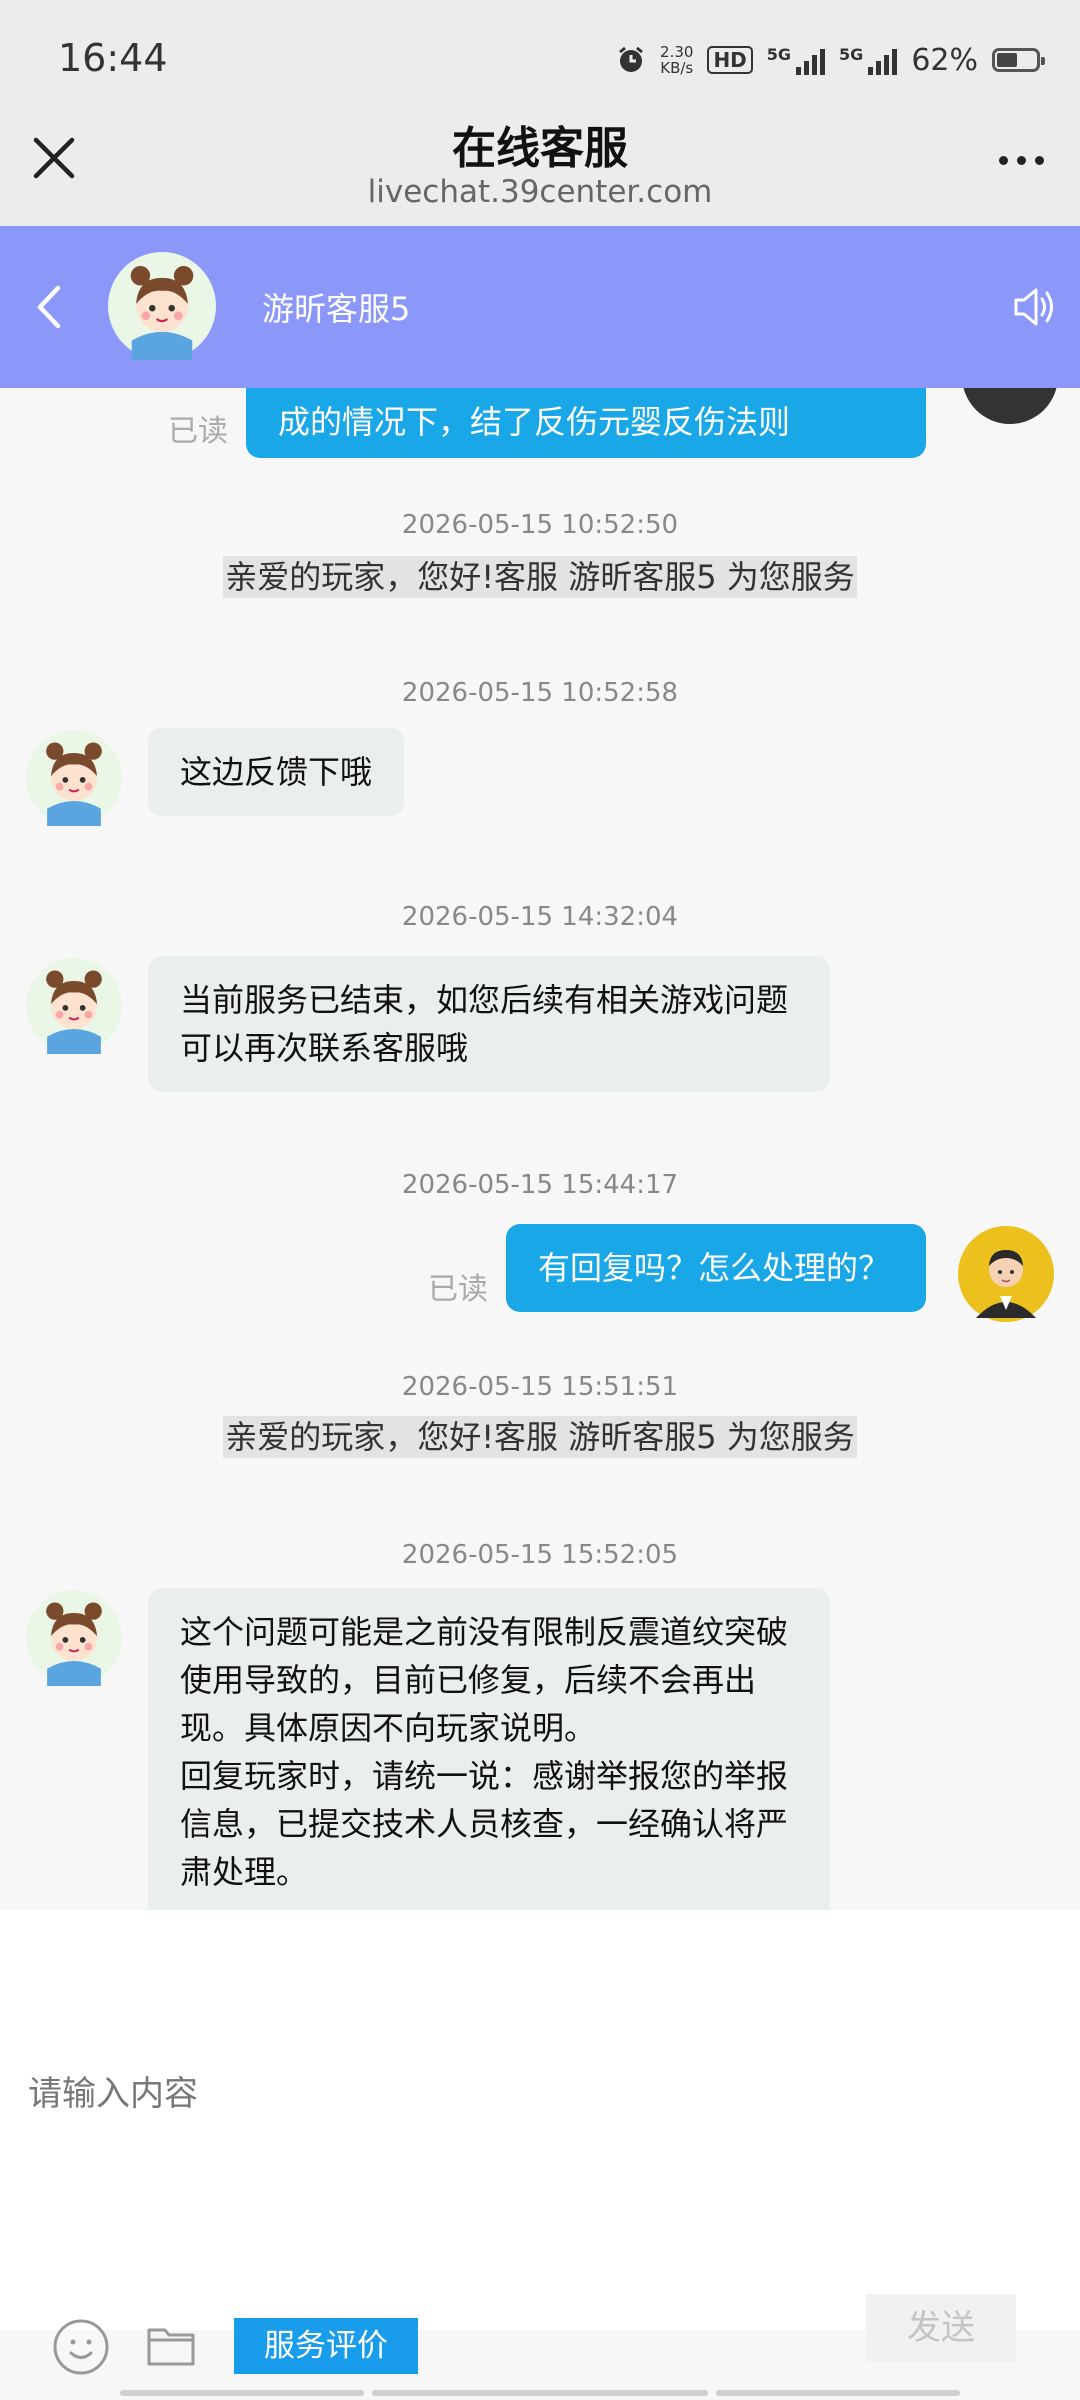 This screenshot has width=1080, height=2400. What do you see at coordinates (944, 60) in the screenshot?
I see `battery-percent: 62%` at bounding box center [944, 60].